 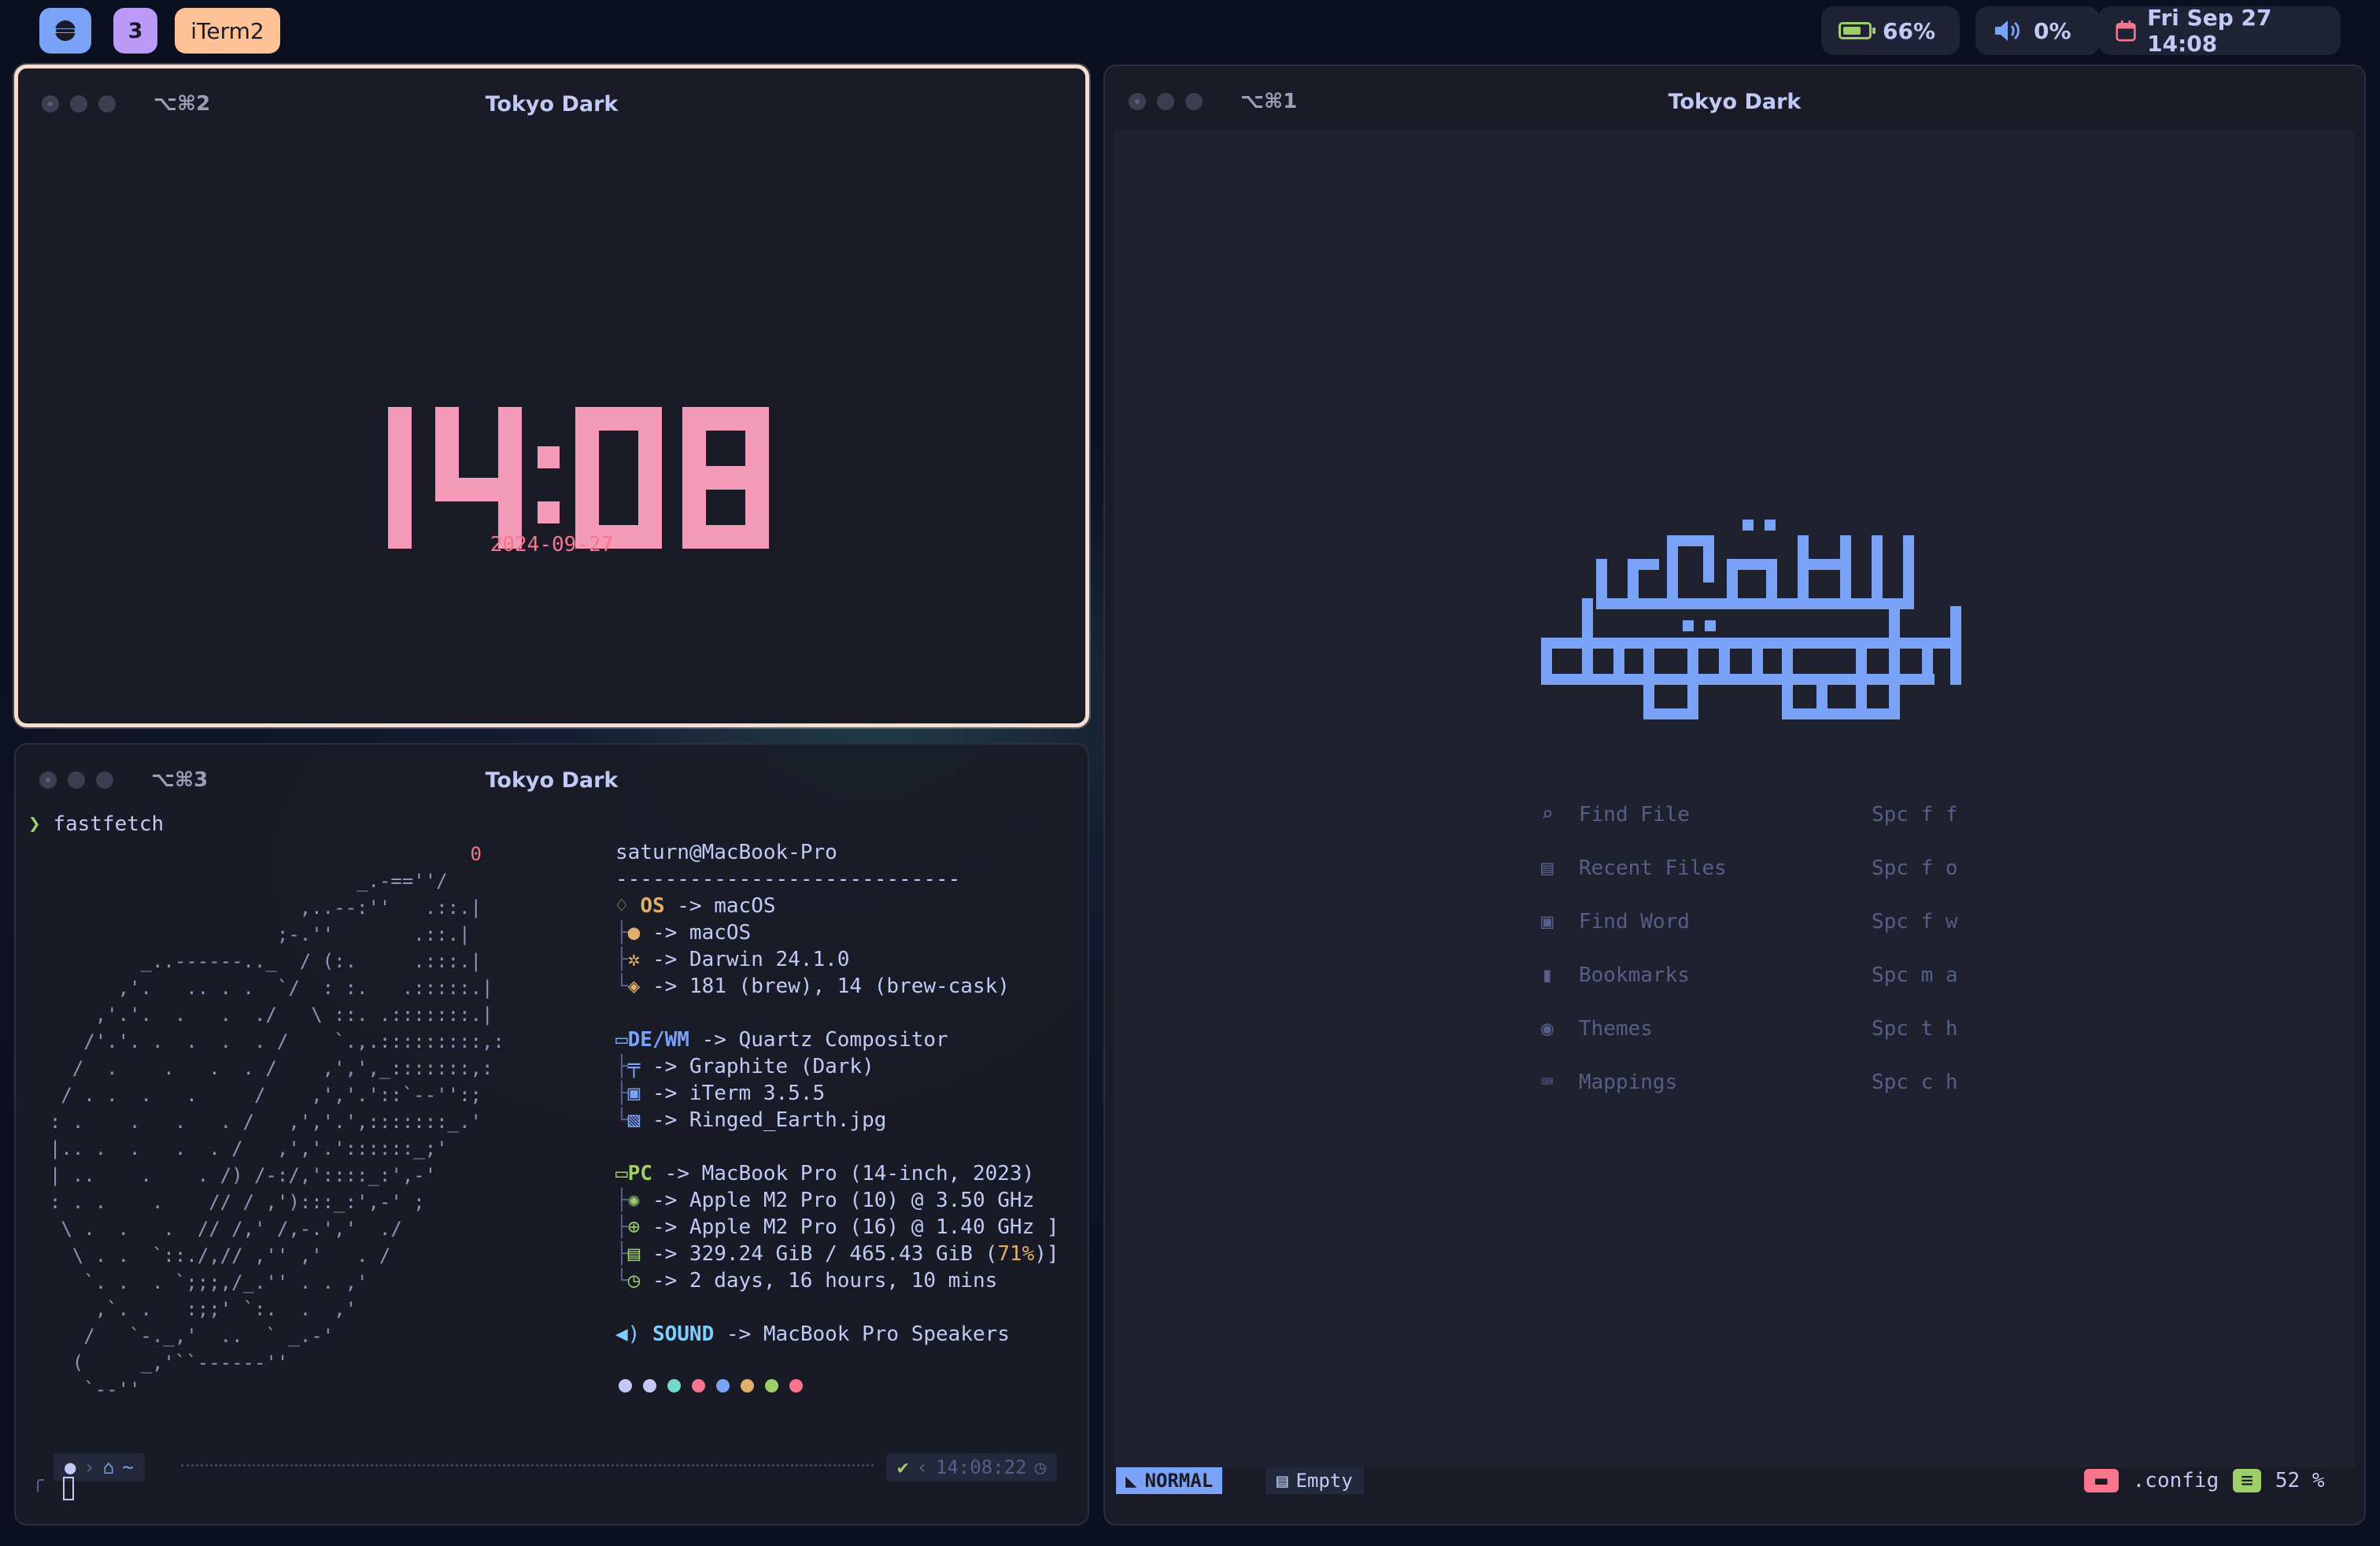 What do you see at coordinates (2101, 1480) in the screenshot?
I see `folder-icon: ▬` at bounding box center [2101, 1480].